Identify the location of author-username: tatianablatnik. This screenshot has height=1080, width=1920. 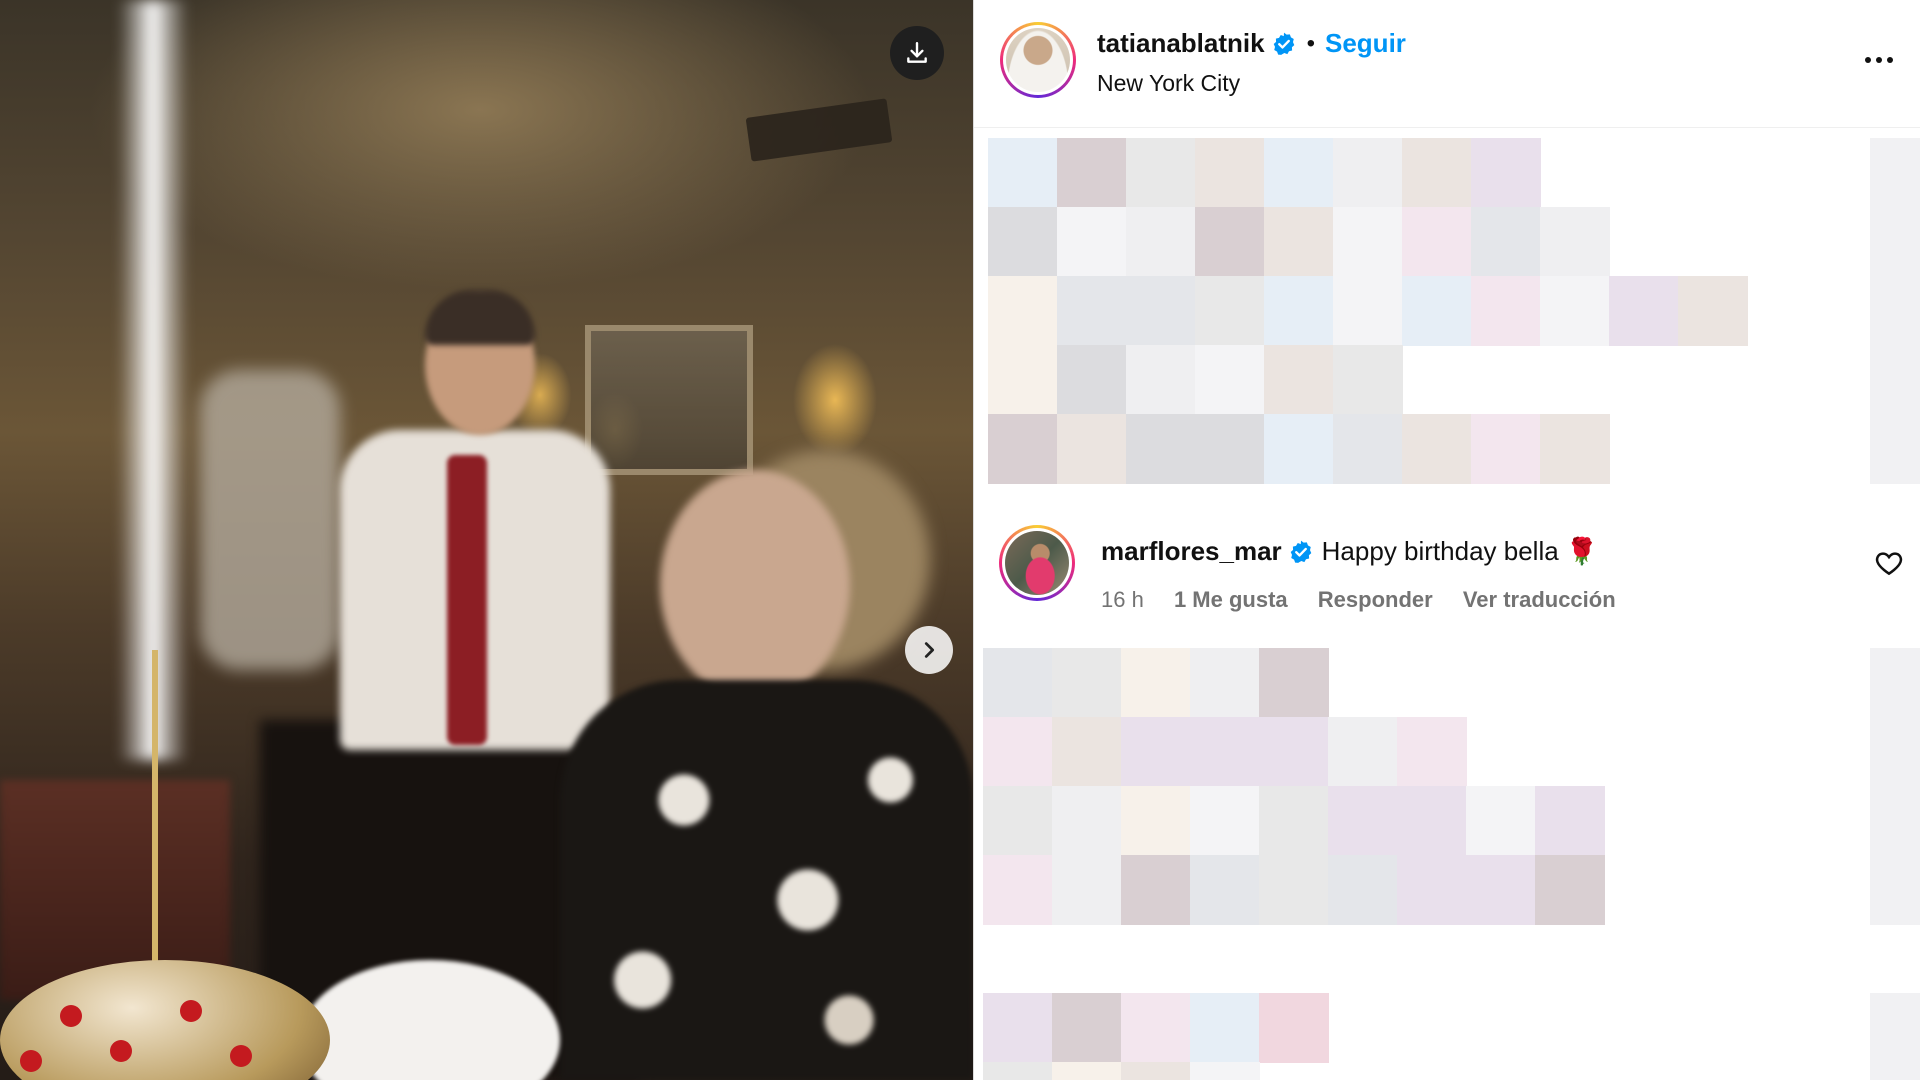
(1181, 43).